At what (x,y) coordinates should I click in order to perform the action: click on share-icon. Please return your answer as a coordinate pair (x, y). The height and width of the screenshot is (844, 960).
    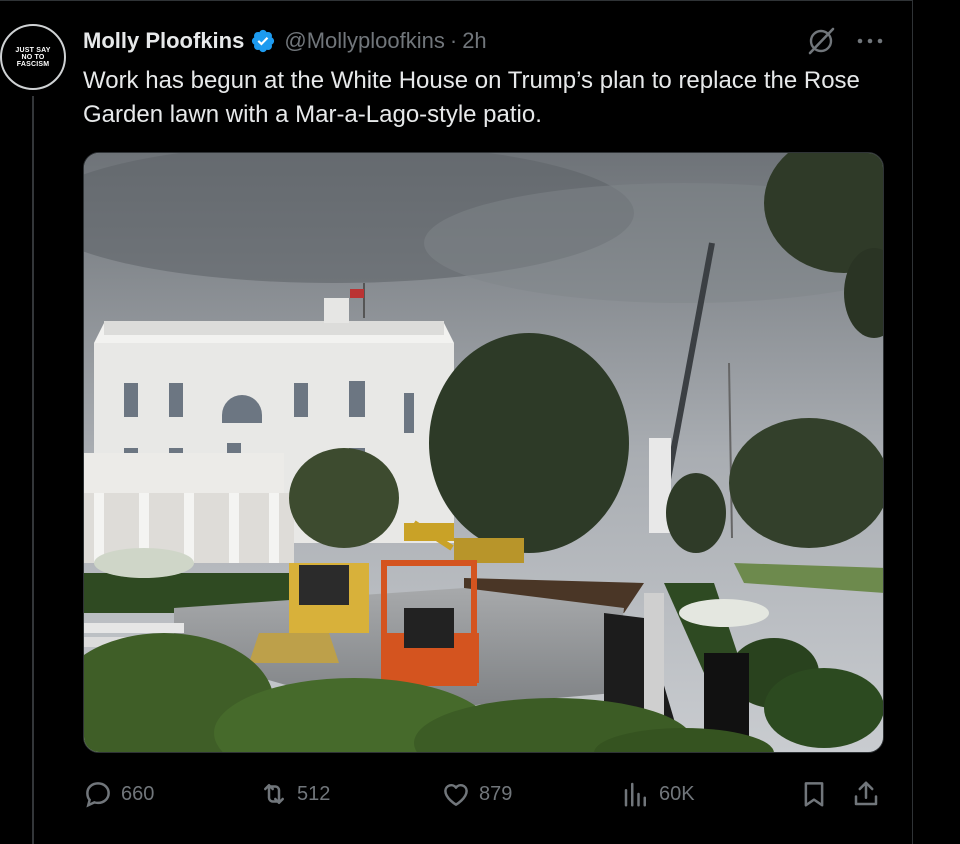
    Looking at the image, I should click on (866, 793).